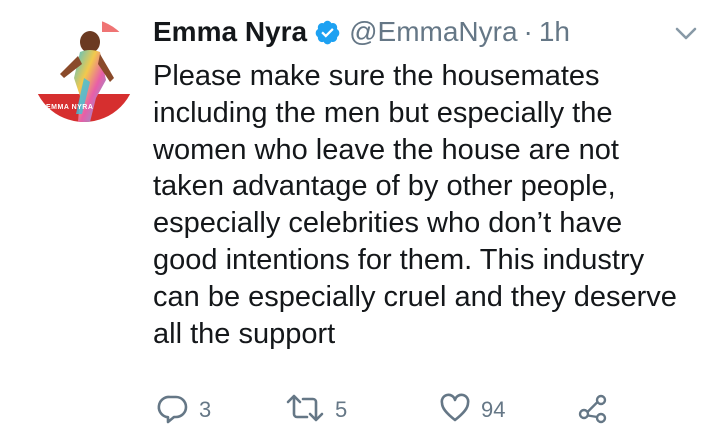 This screenshot has height=429, width=720. I want to click on heart-icon, so click(455, 410).